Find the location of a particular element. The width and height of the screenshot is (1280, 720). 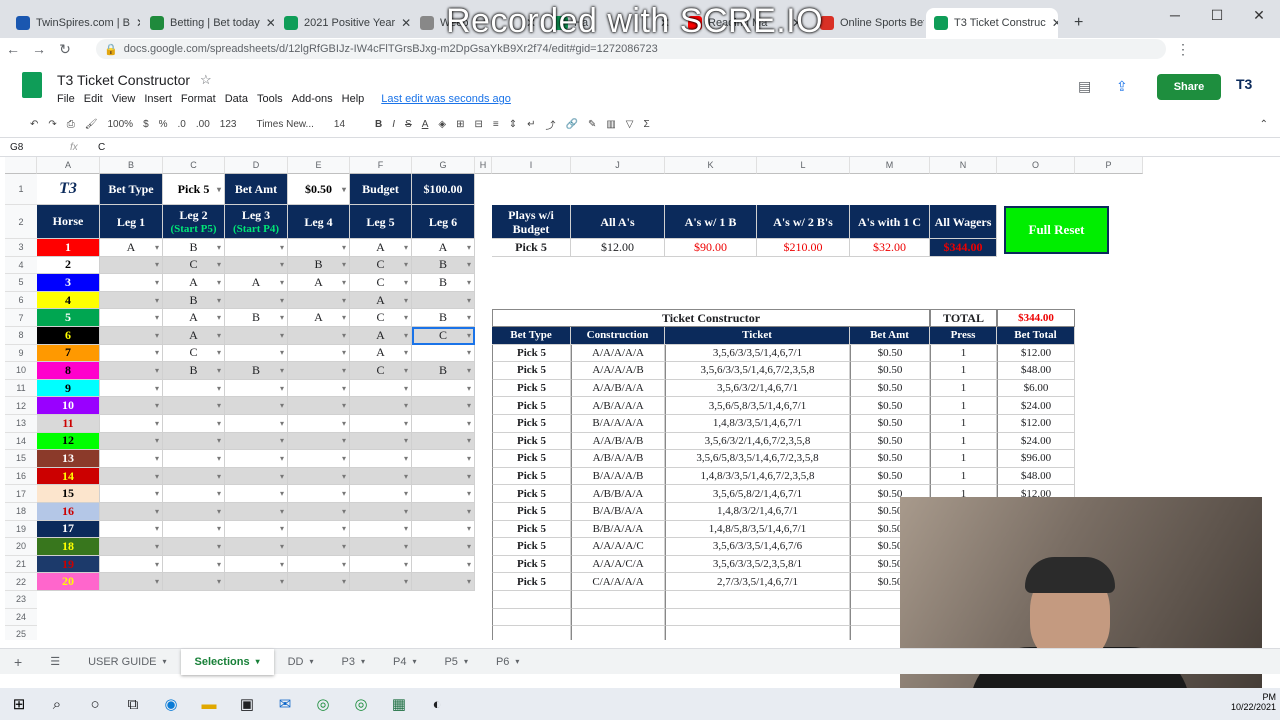

row-header: 12 is located at coordinates (21, 406).